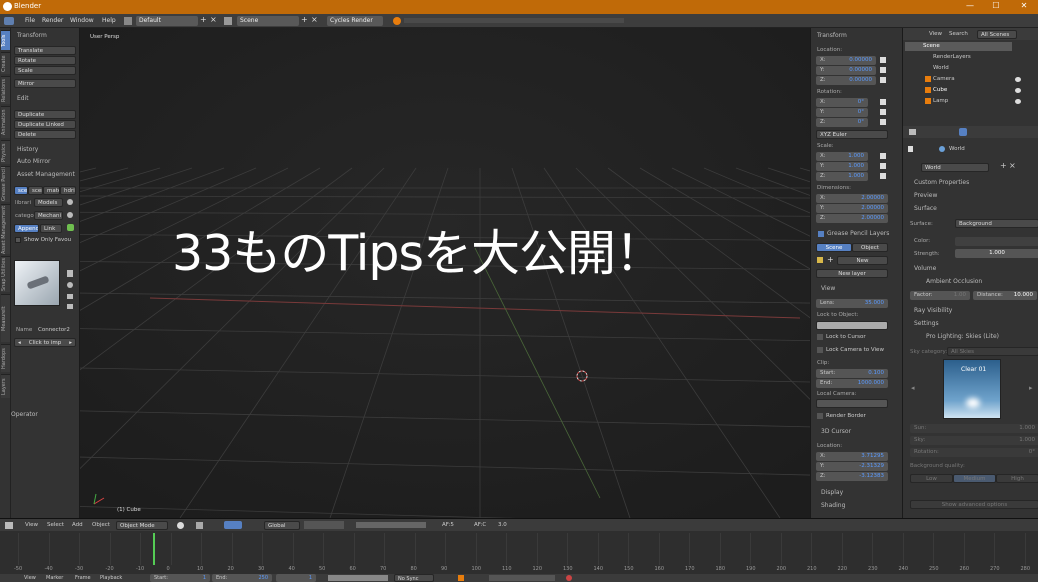 The width and height of the screenshot is (1038, 582). Describe the element at coordinates (846, 70) in the screenshot. I see `location-y-field: Y: 0.00000` at that location.